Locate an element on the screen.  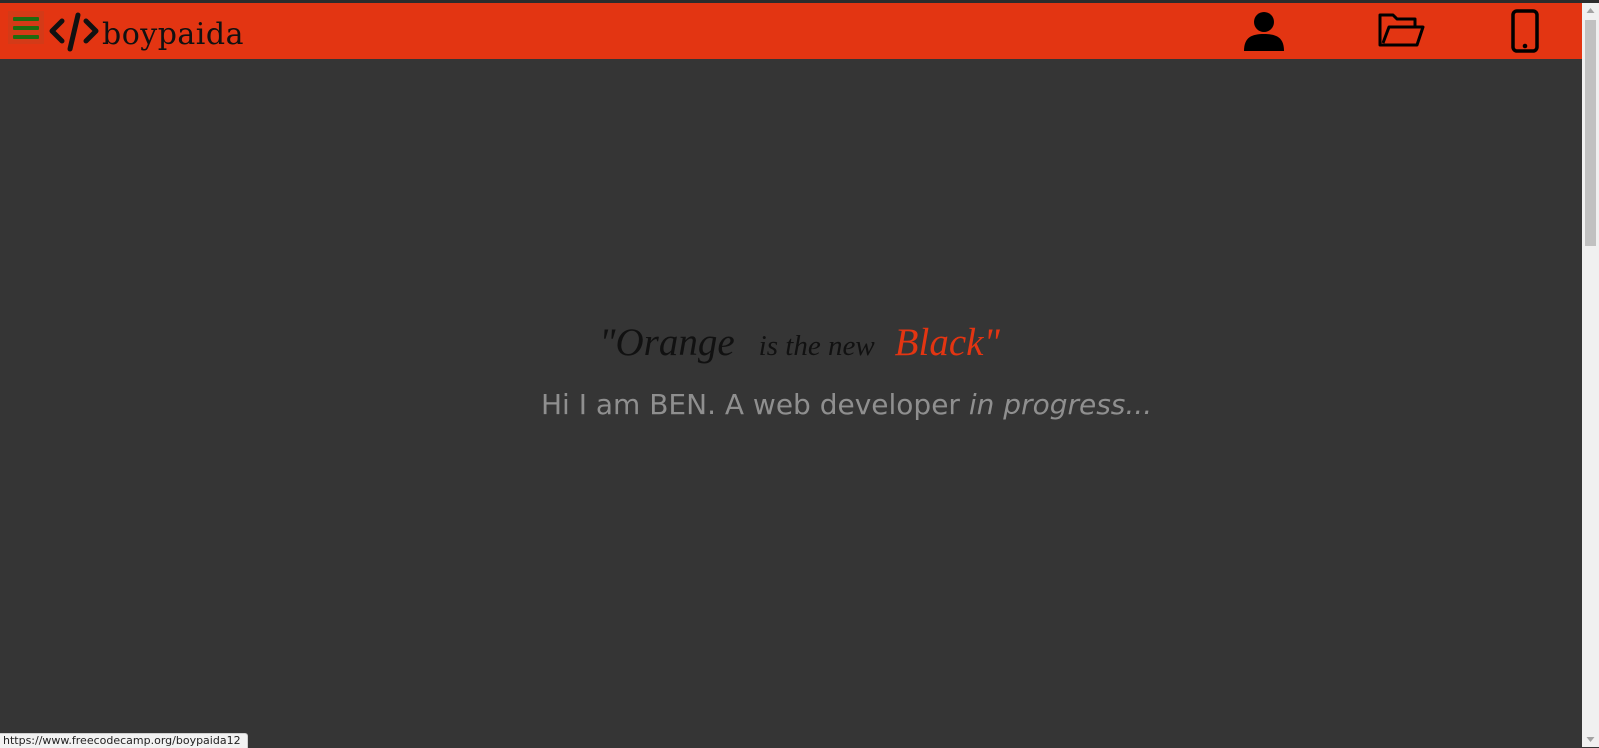
top-navbar: boypaida is located at coordinates (791, 31).